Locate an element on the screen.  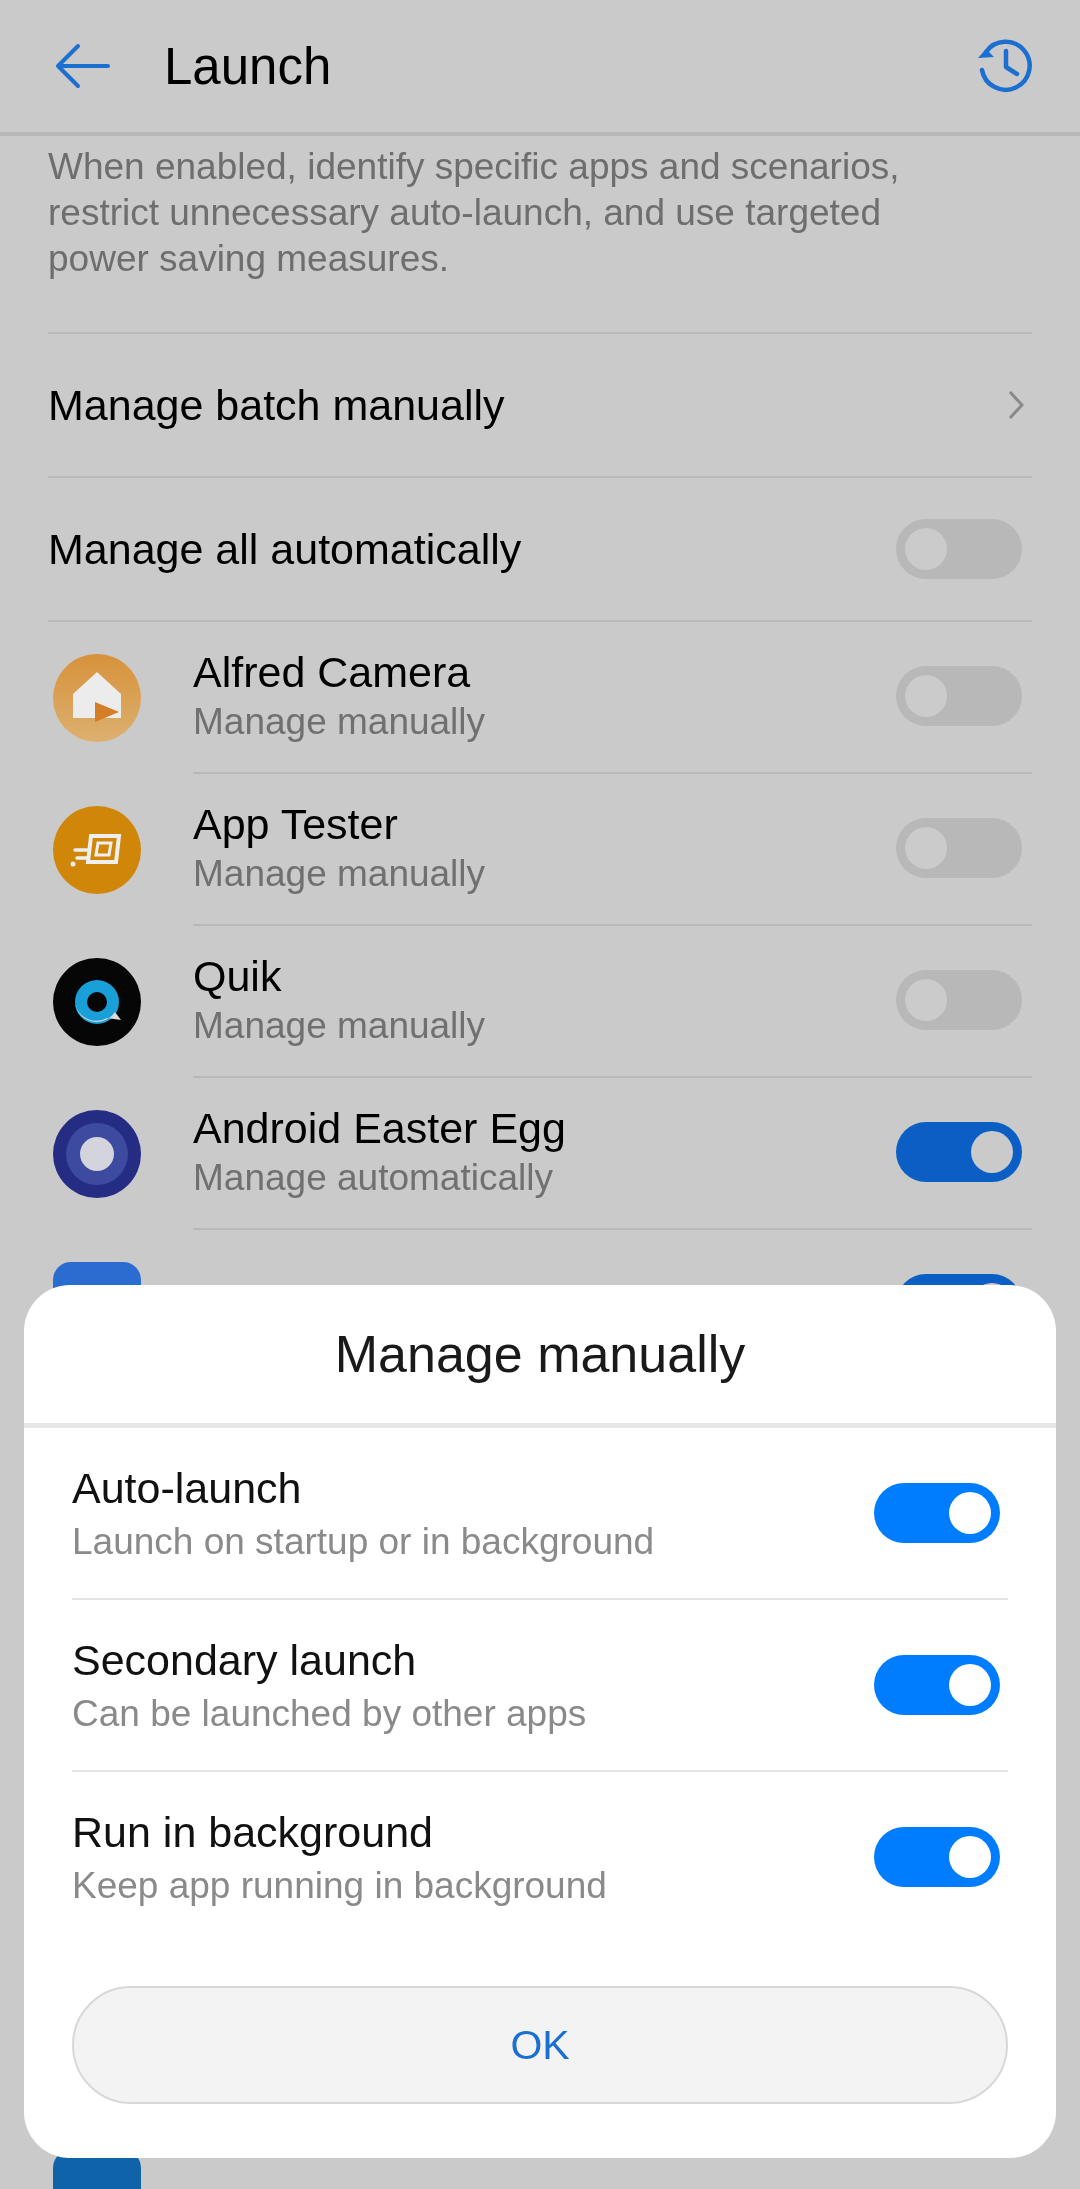
app-name: Android Easter Egg is located at coordinates (379, 1128).